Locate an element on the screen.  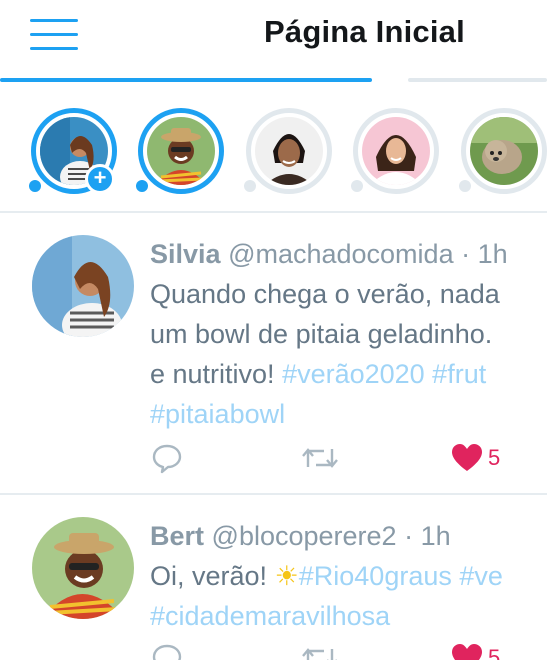
tweet-text-line: um bowl de pitaia geladinho. is located at coordinates (321, 334).